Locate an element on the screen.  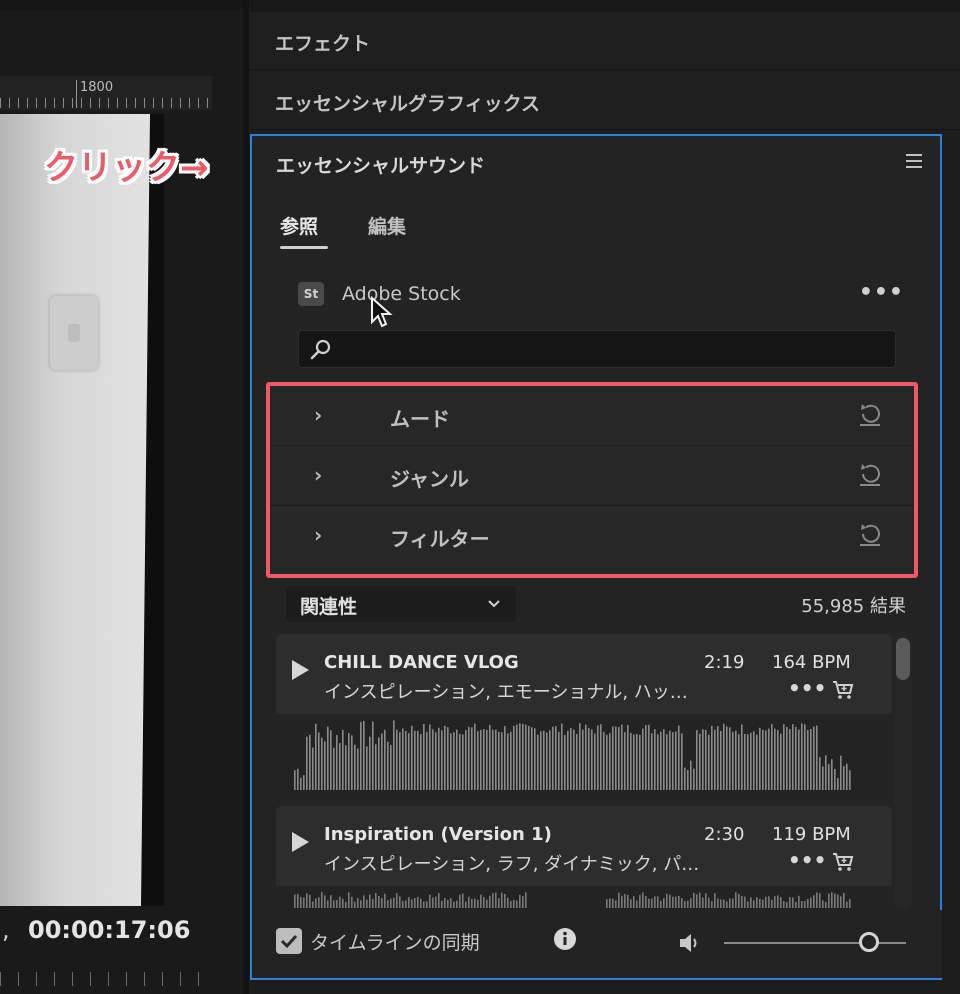
panel-divider is located at coordinates (246, 497).